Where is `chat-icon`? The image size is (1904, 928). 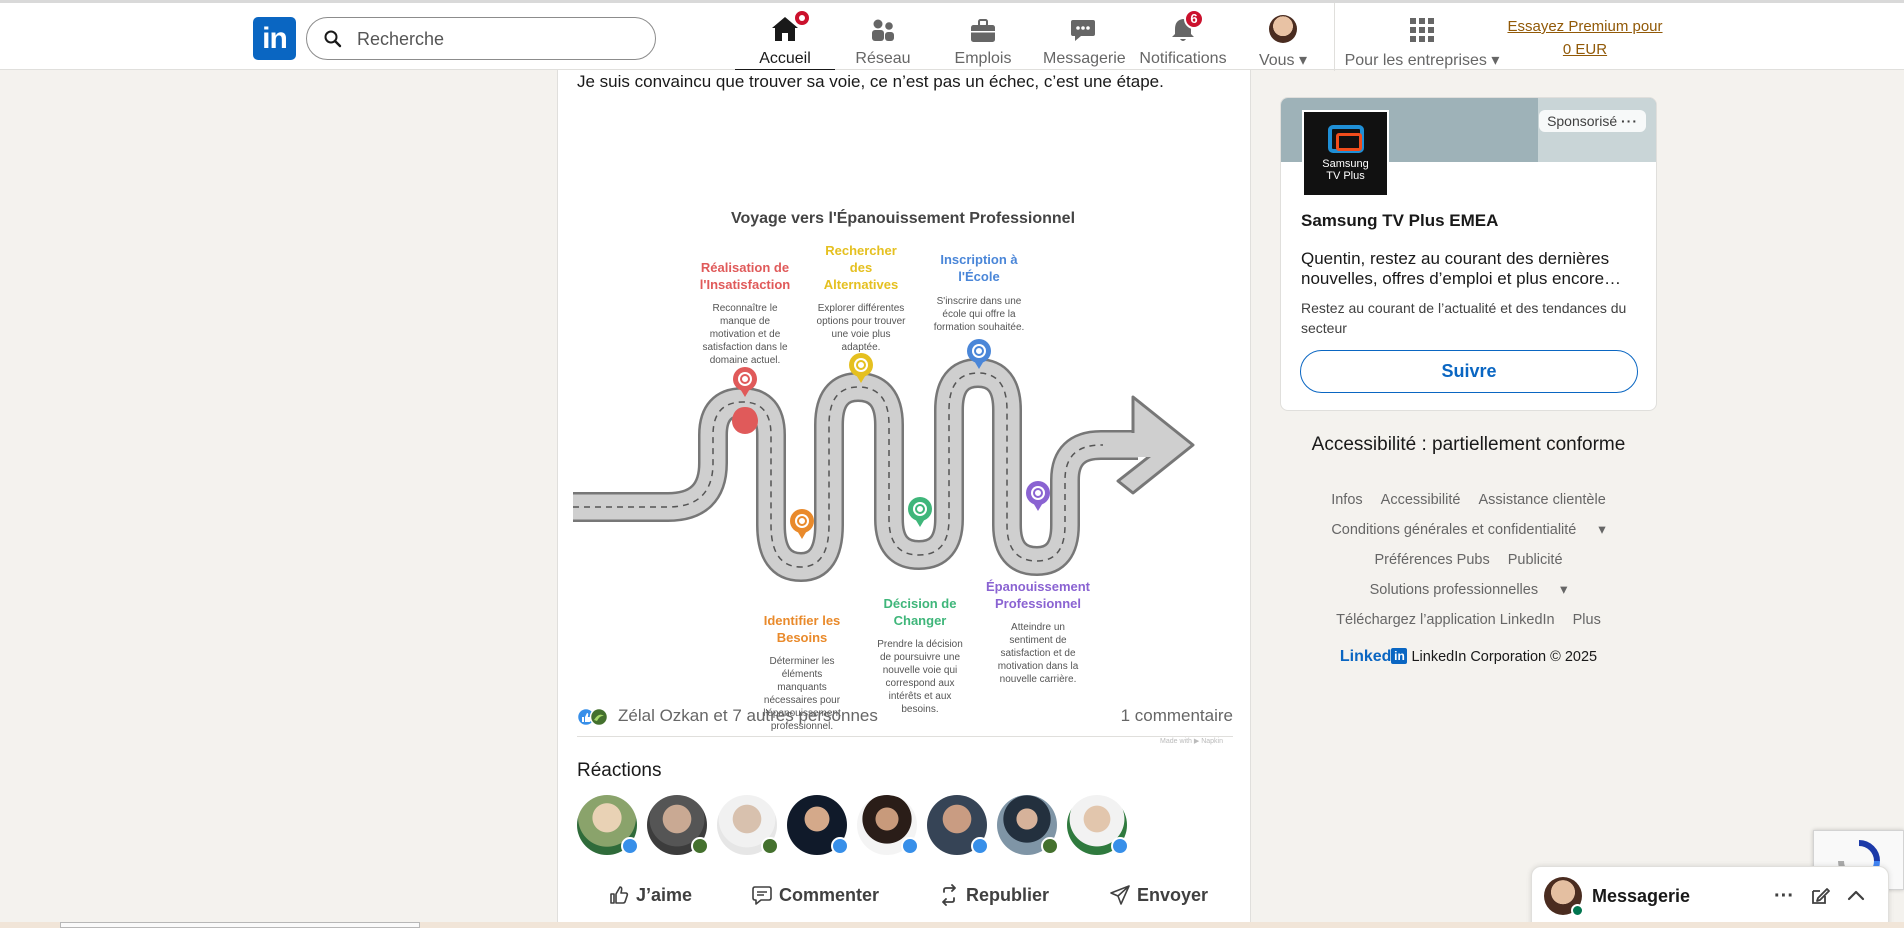
chat-icon is located at coordinates (1083, 30).